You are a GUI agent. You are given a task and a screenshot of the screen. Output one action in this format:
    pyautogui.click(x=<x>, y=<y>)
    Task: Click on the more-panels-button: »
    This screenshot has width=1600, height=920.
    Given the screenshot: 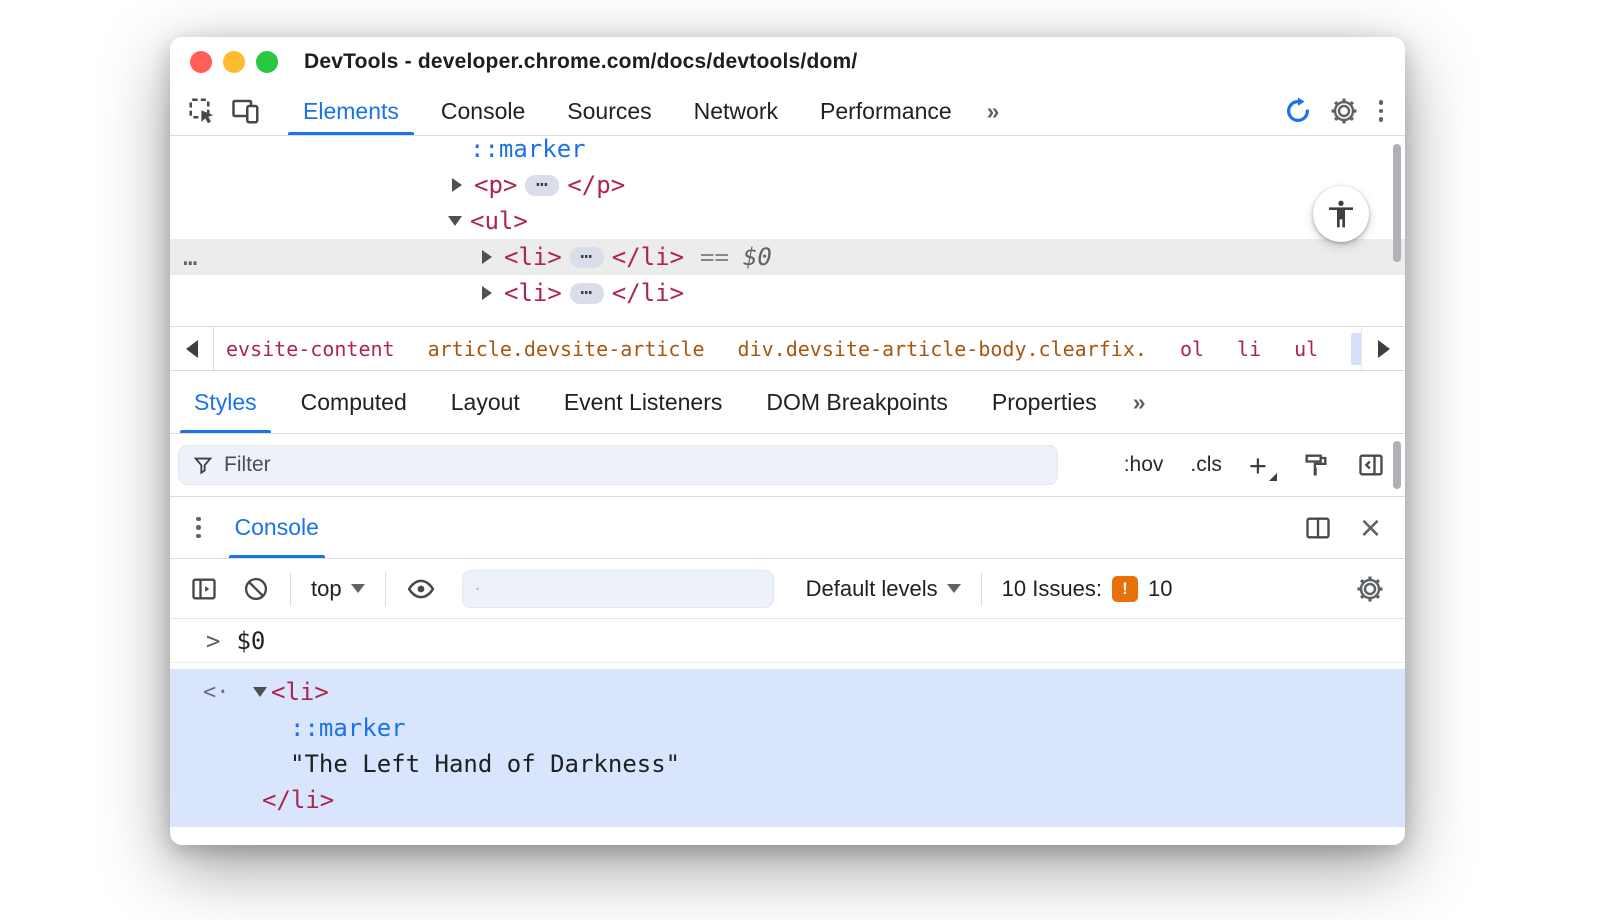 What is the action you would take?
    pyautogui.click(x=993, y=111)
    